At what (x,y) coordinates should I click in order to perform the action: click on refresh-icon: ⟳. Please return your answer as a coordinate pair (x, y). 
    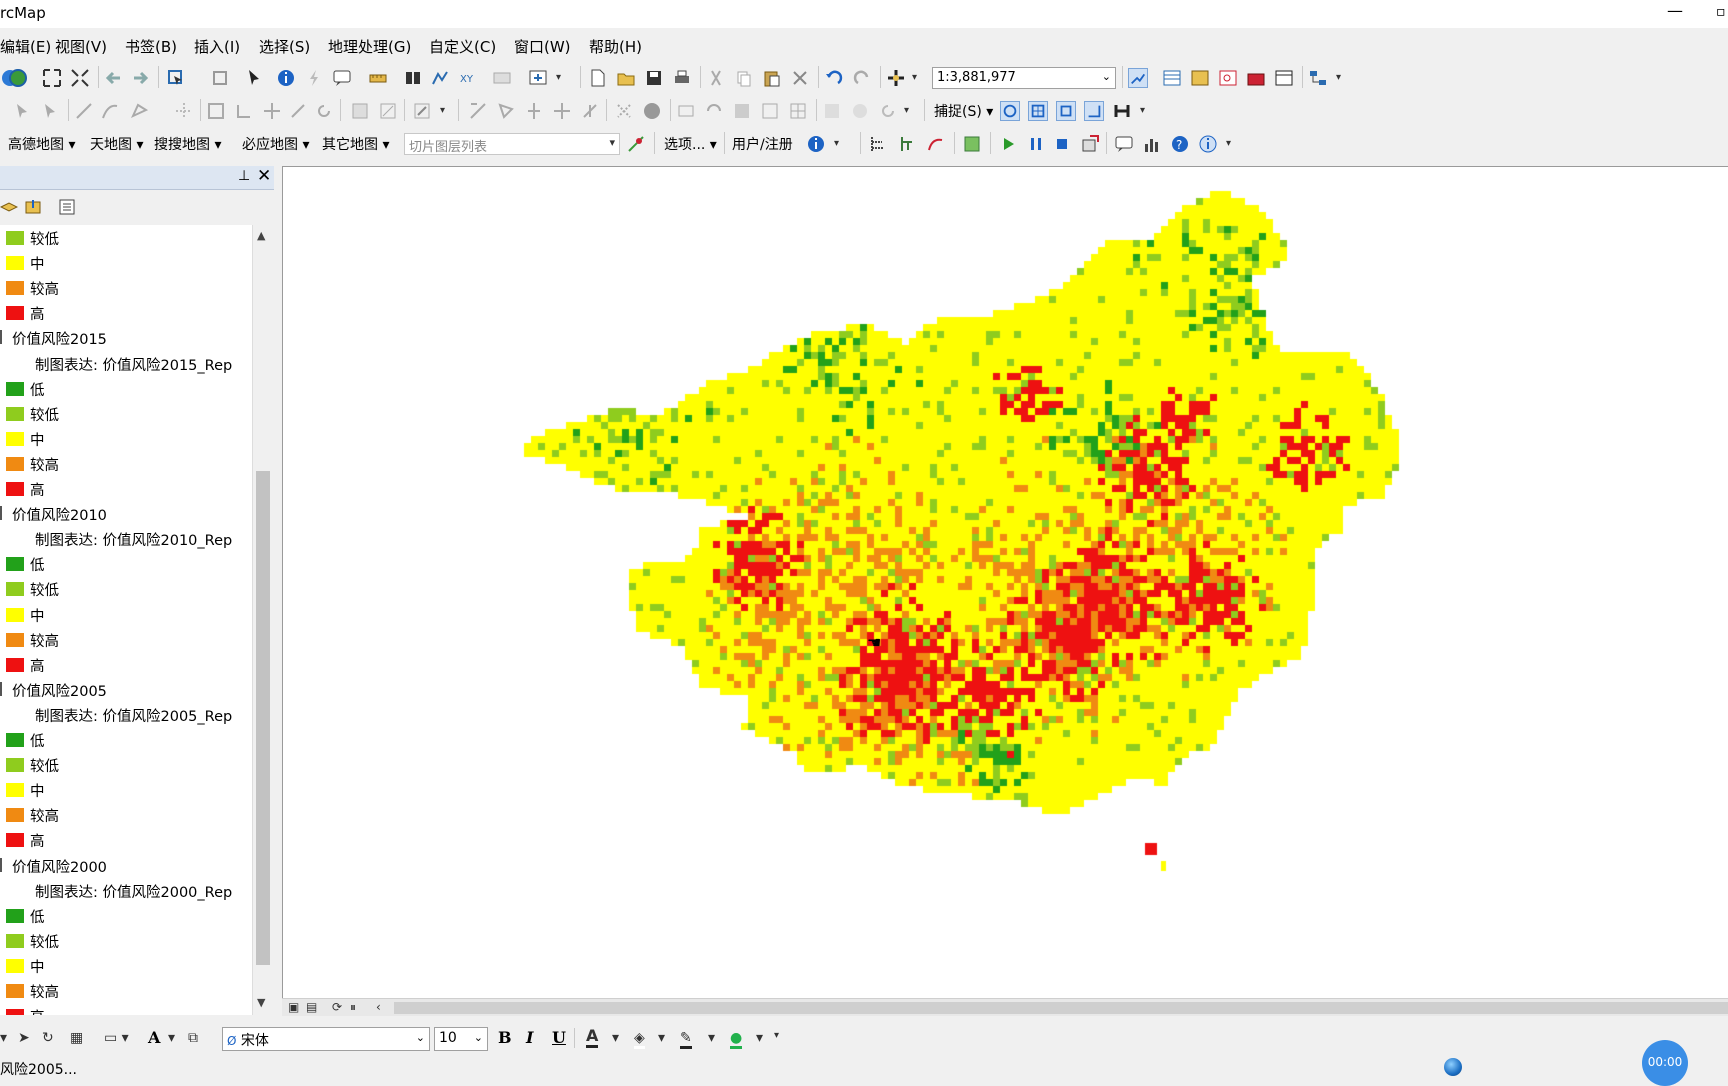
    Looking at the image, I should click on (337, 1007).